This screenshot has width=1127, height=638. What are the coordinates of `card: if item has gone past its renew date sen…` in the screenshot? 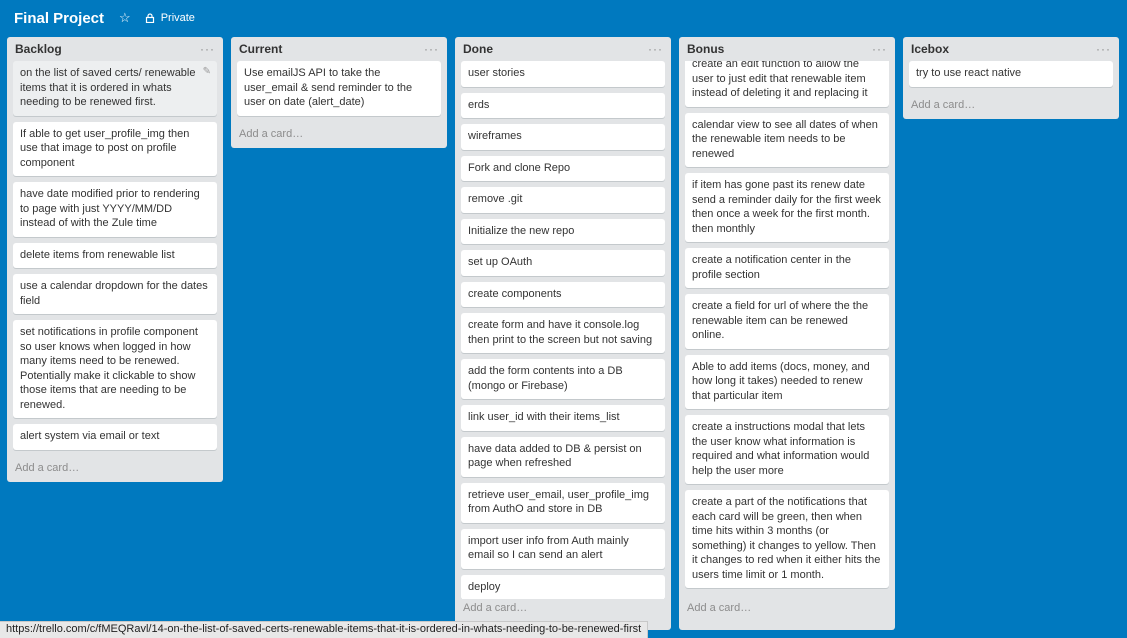 It's located at (787, 207).